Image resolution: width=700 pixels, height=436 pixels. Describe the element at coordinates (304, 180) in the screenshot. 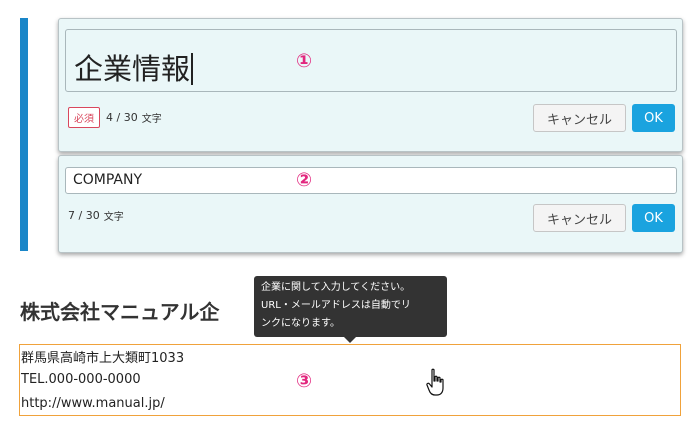

I see `step-marker-2: ②` at that location.